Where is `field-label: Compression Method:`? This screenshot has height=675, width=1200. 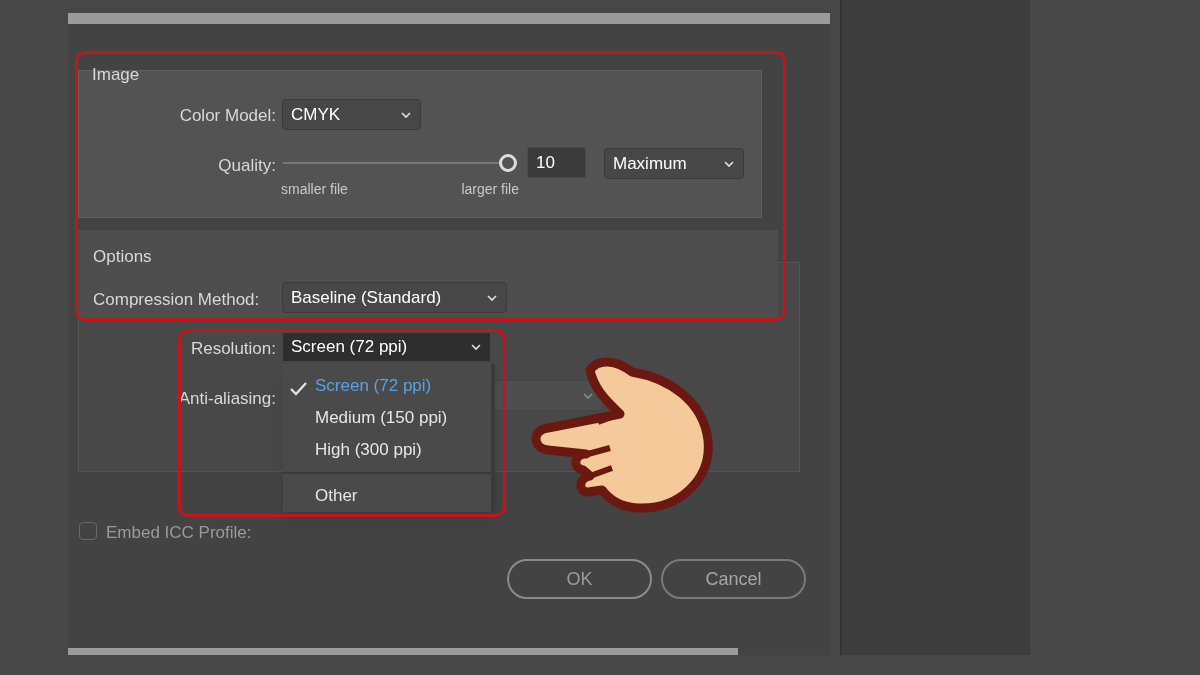 field-label: Compression Method: is located at coordinates (176, 300).